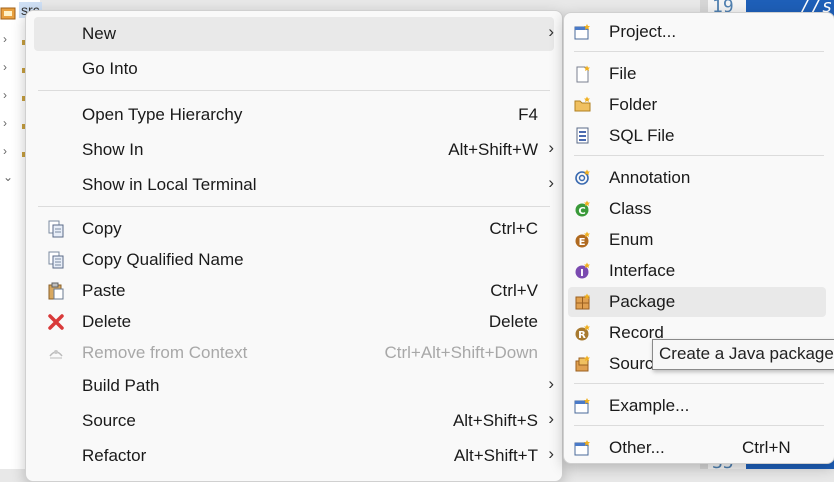 The image size is (834, 482). I want to click on menu-item-label: Delete, so click(107, 321).